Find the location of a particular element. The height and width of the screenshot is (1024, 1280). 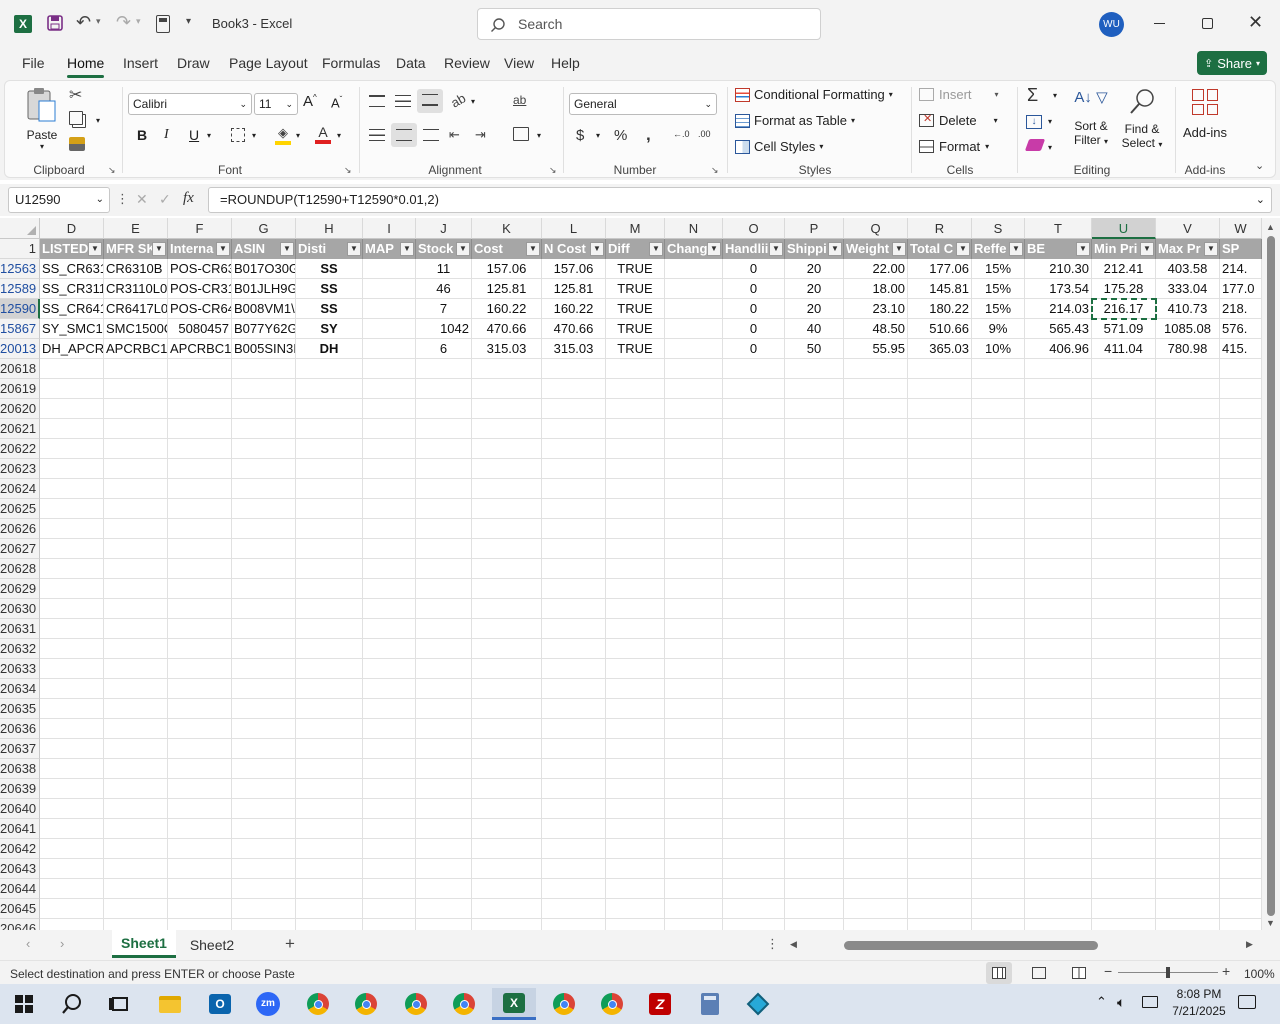

format-as-table-button: Format as Table ▾ is located at coordinates (795, 120).